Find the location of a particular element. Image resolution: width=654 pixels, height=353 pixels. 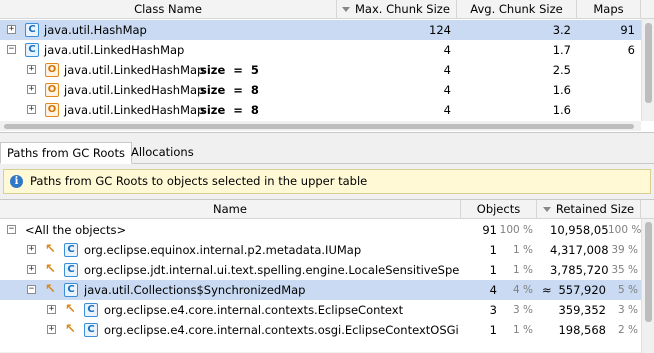

tab-paths-from-gc-roots: Paths from GC Roots is located at coordinates (66, 153).